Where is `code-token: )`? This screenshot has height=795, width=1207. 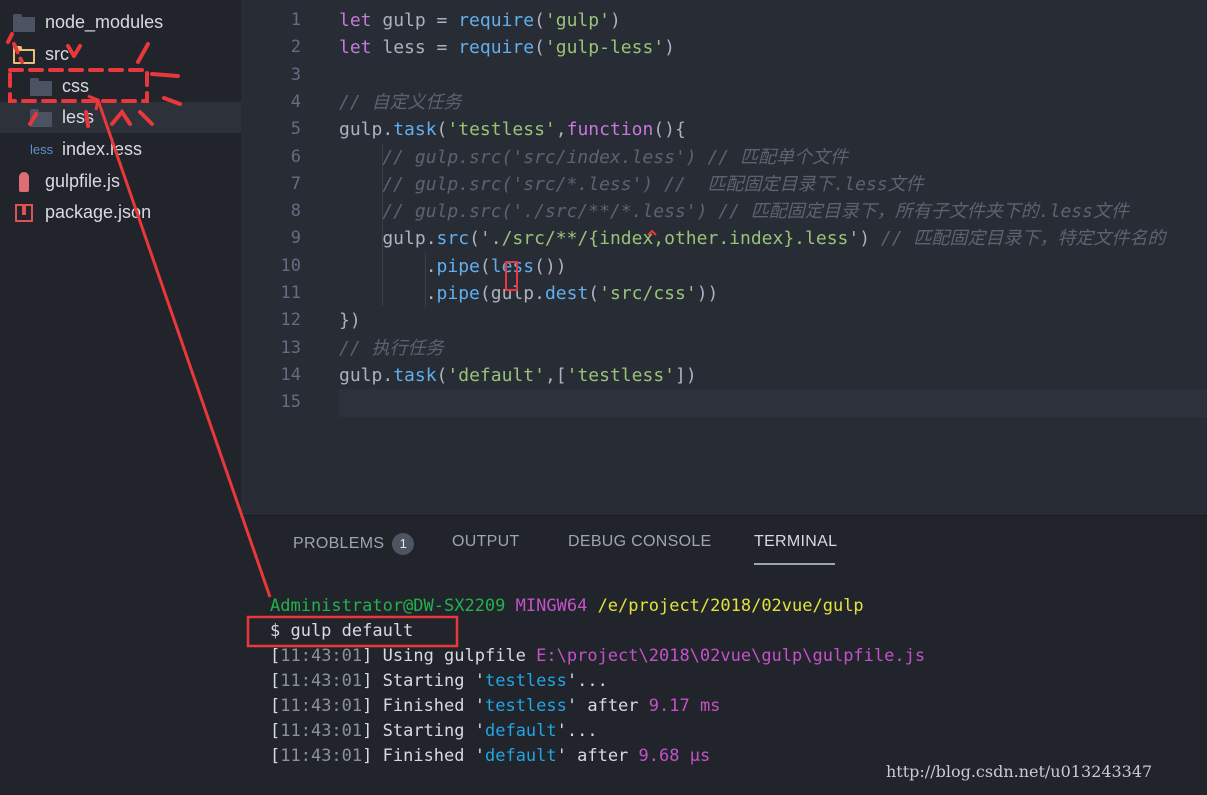 code-token: ) is located at coordinates (669, 48).